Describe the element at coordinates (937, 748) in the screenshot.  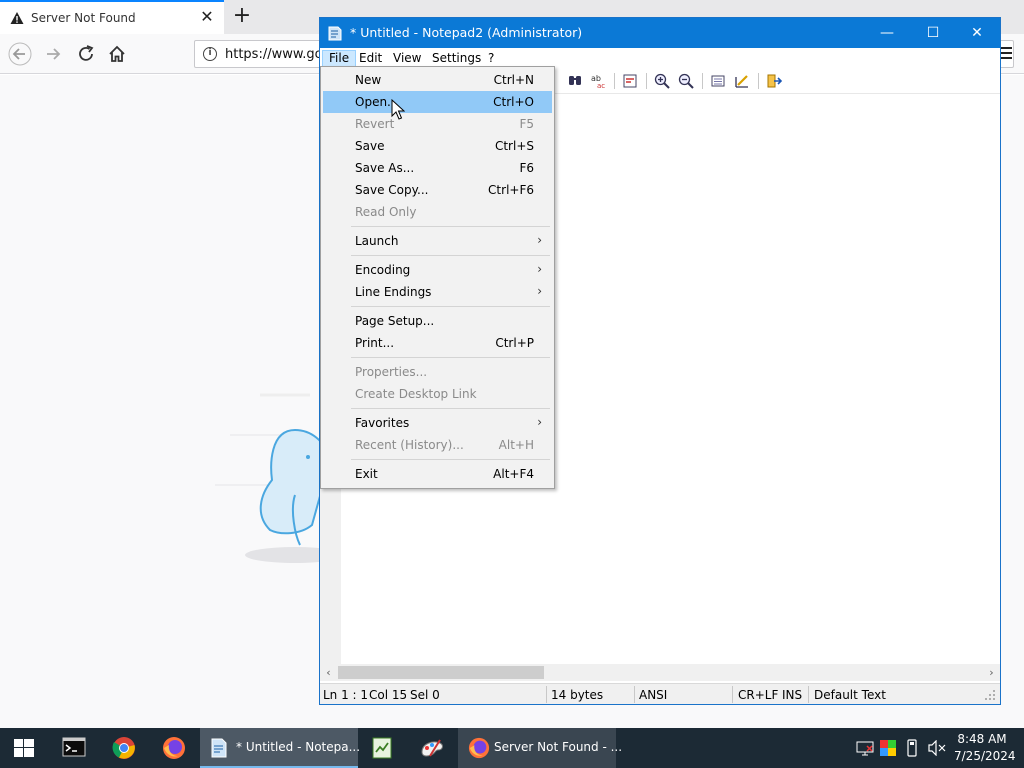
I see `volume-muted-icon` at that location.